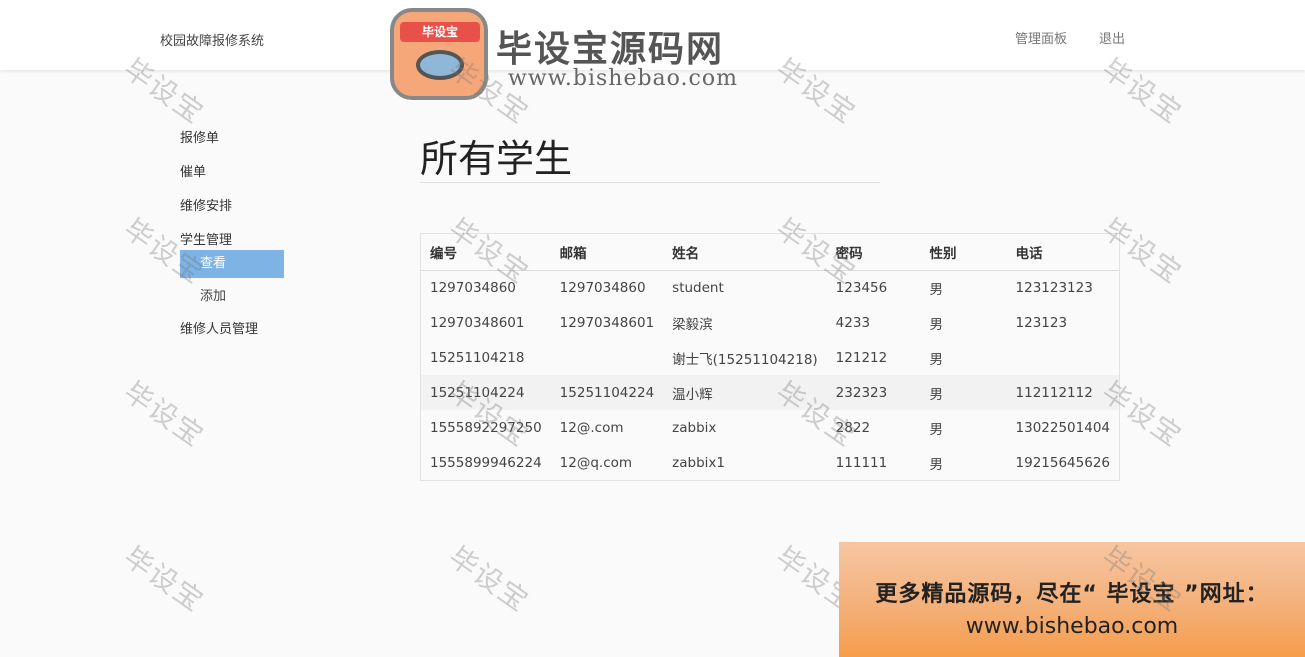 This screenshot has height=657, width=1305. What do you see at coordinates (607, 357) in the screenshot?
I see `cell-email` at bounding box center [607, 357].